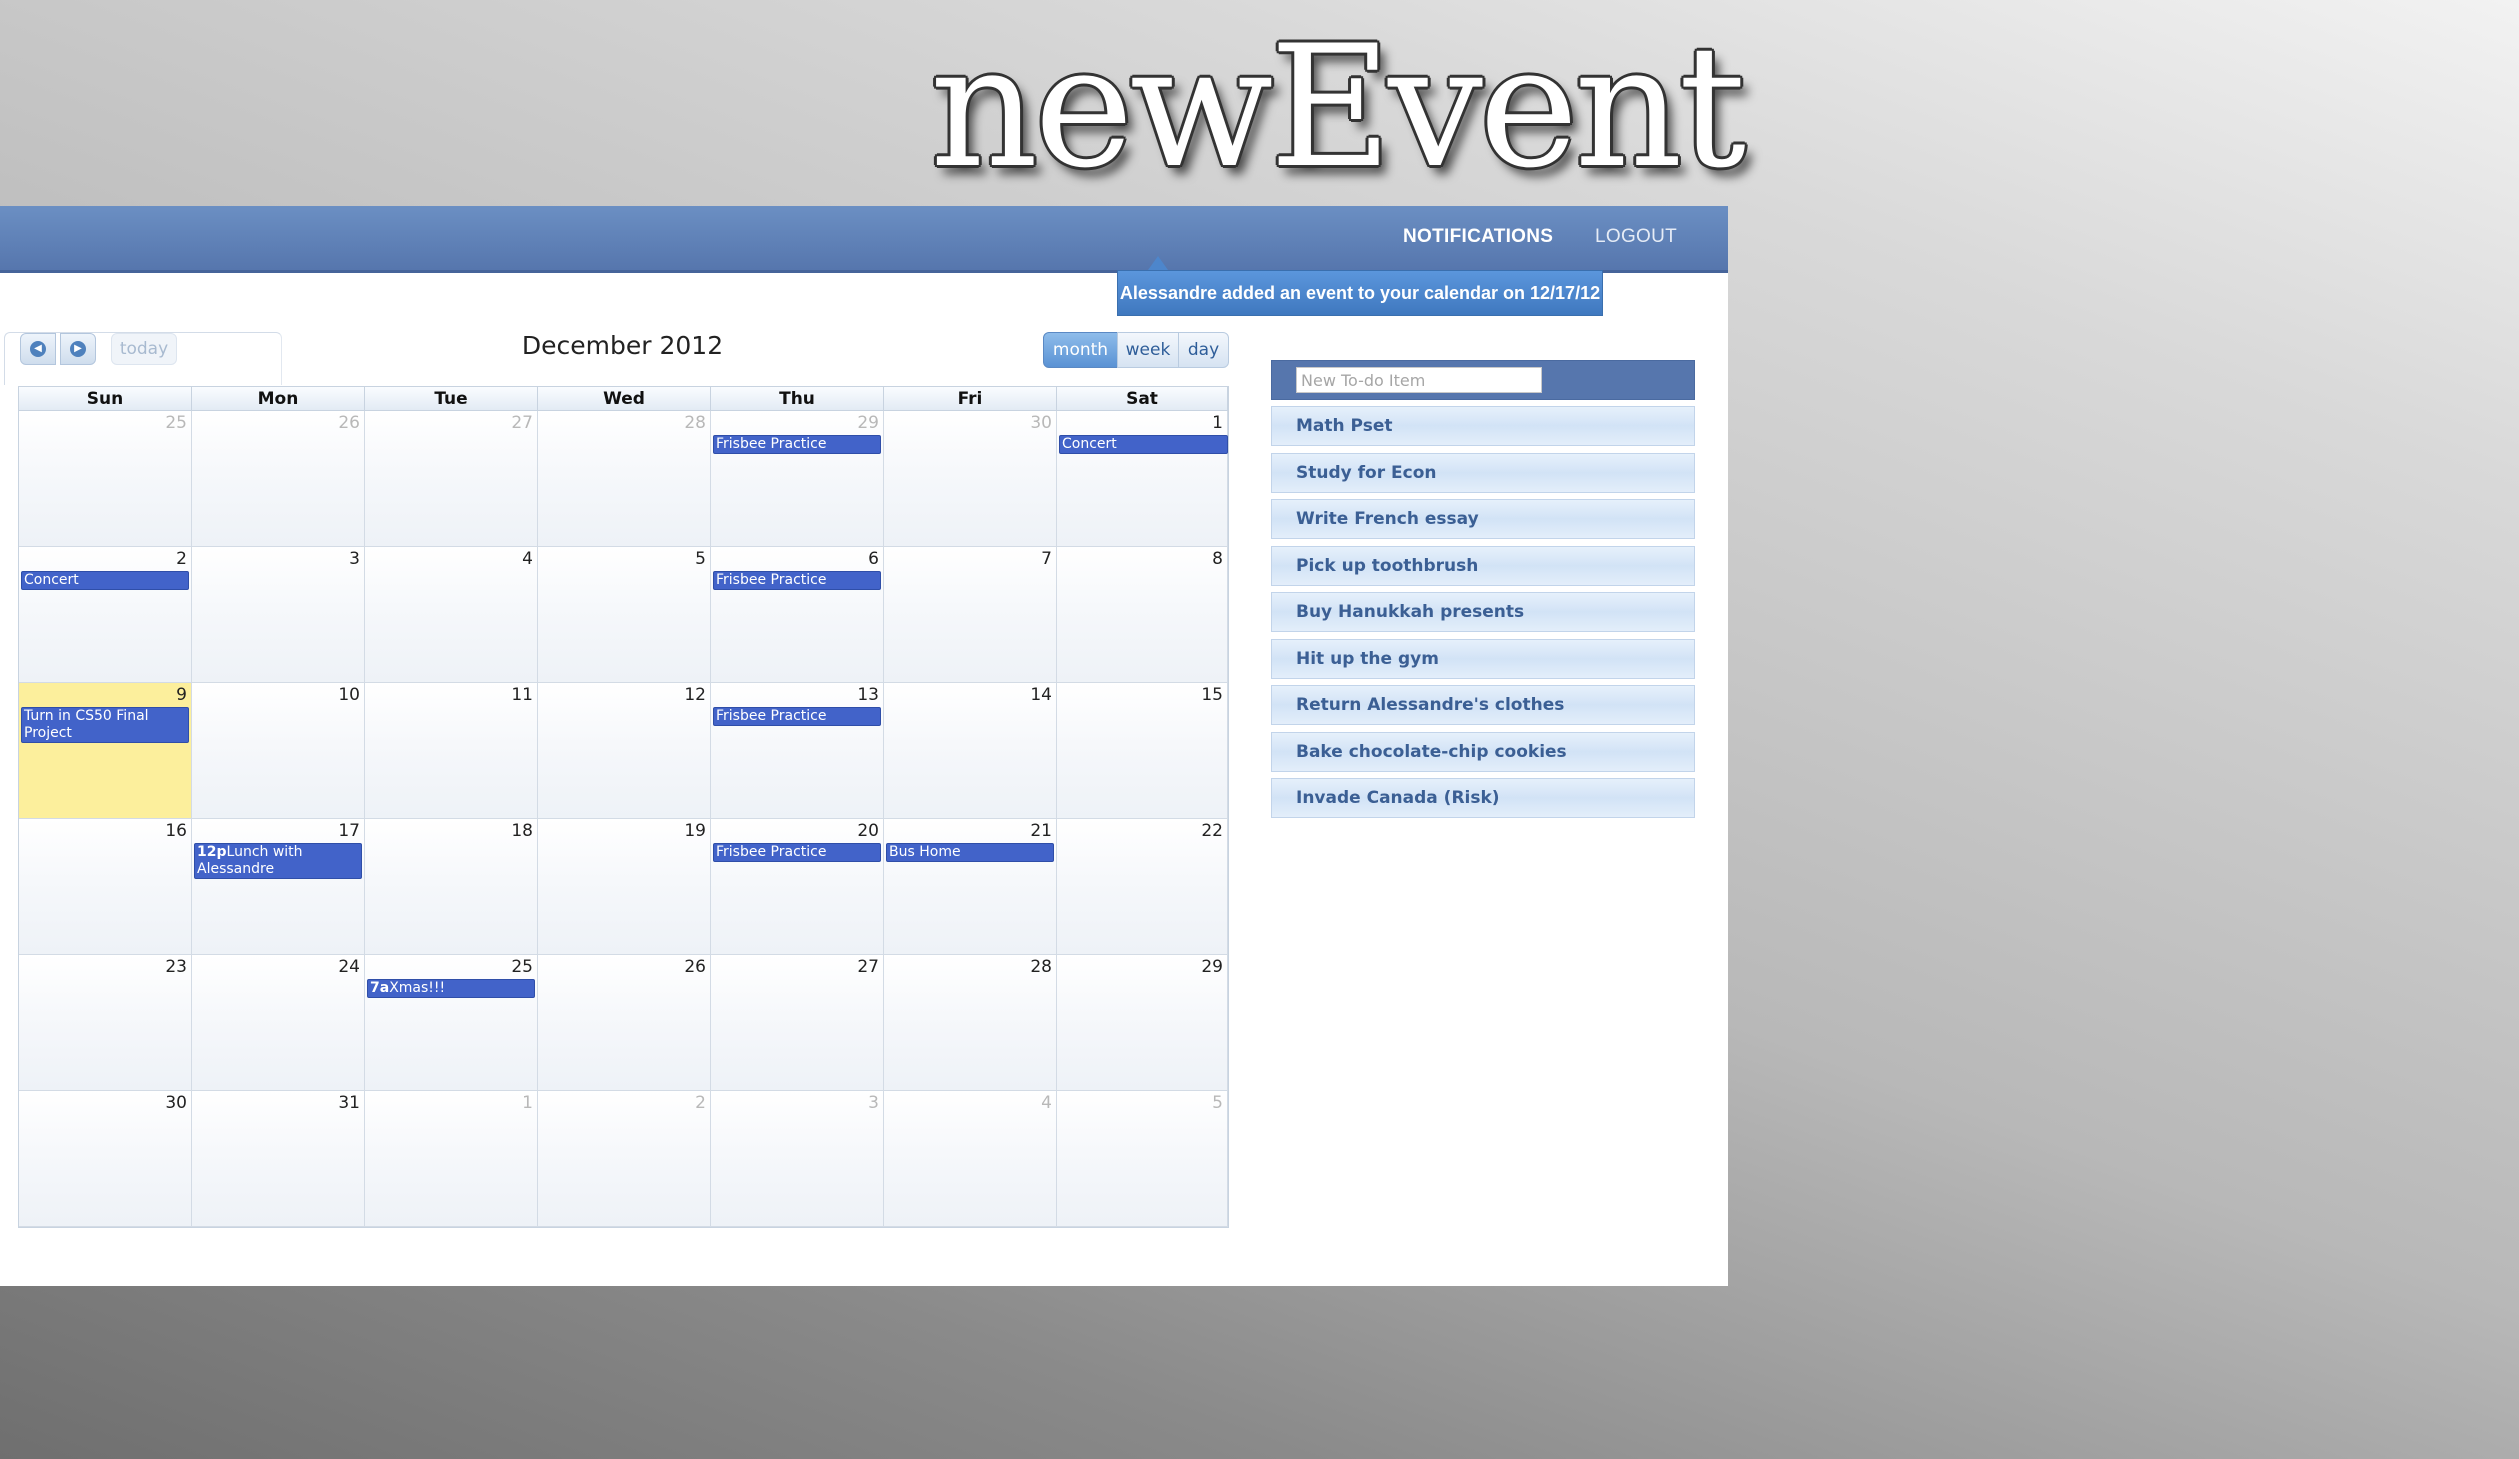 The width and height of the screenshot is (2519, 1459). I want to click on day-view-button: day, so click(1203, 350).